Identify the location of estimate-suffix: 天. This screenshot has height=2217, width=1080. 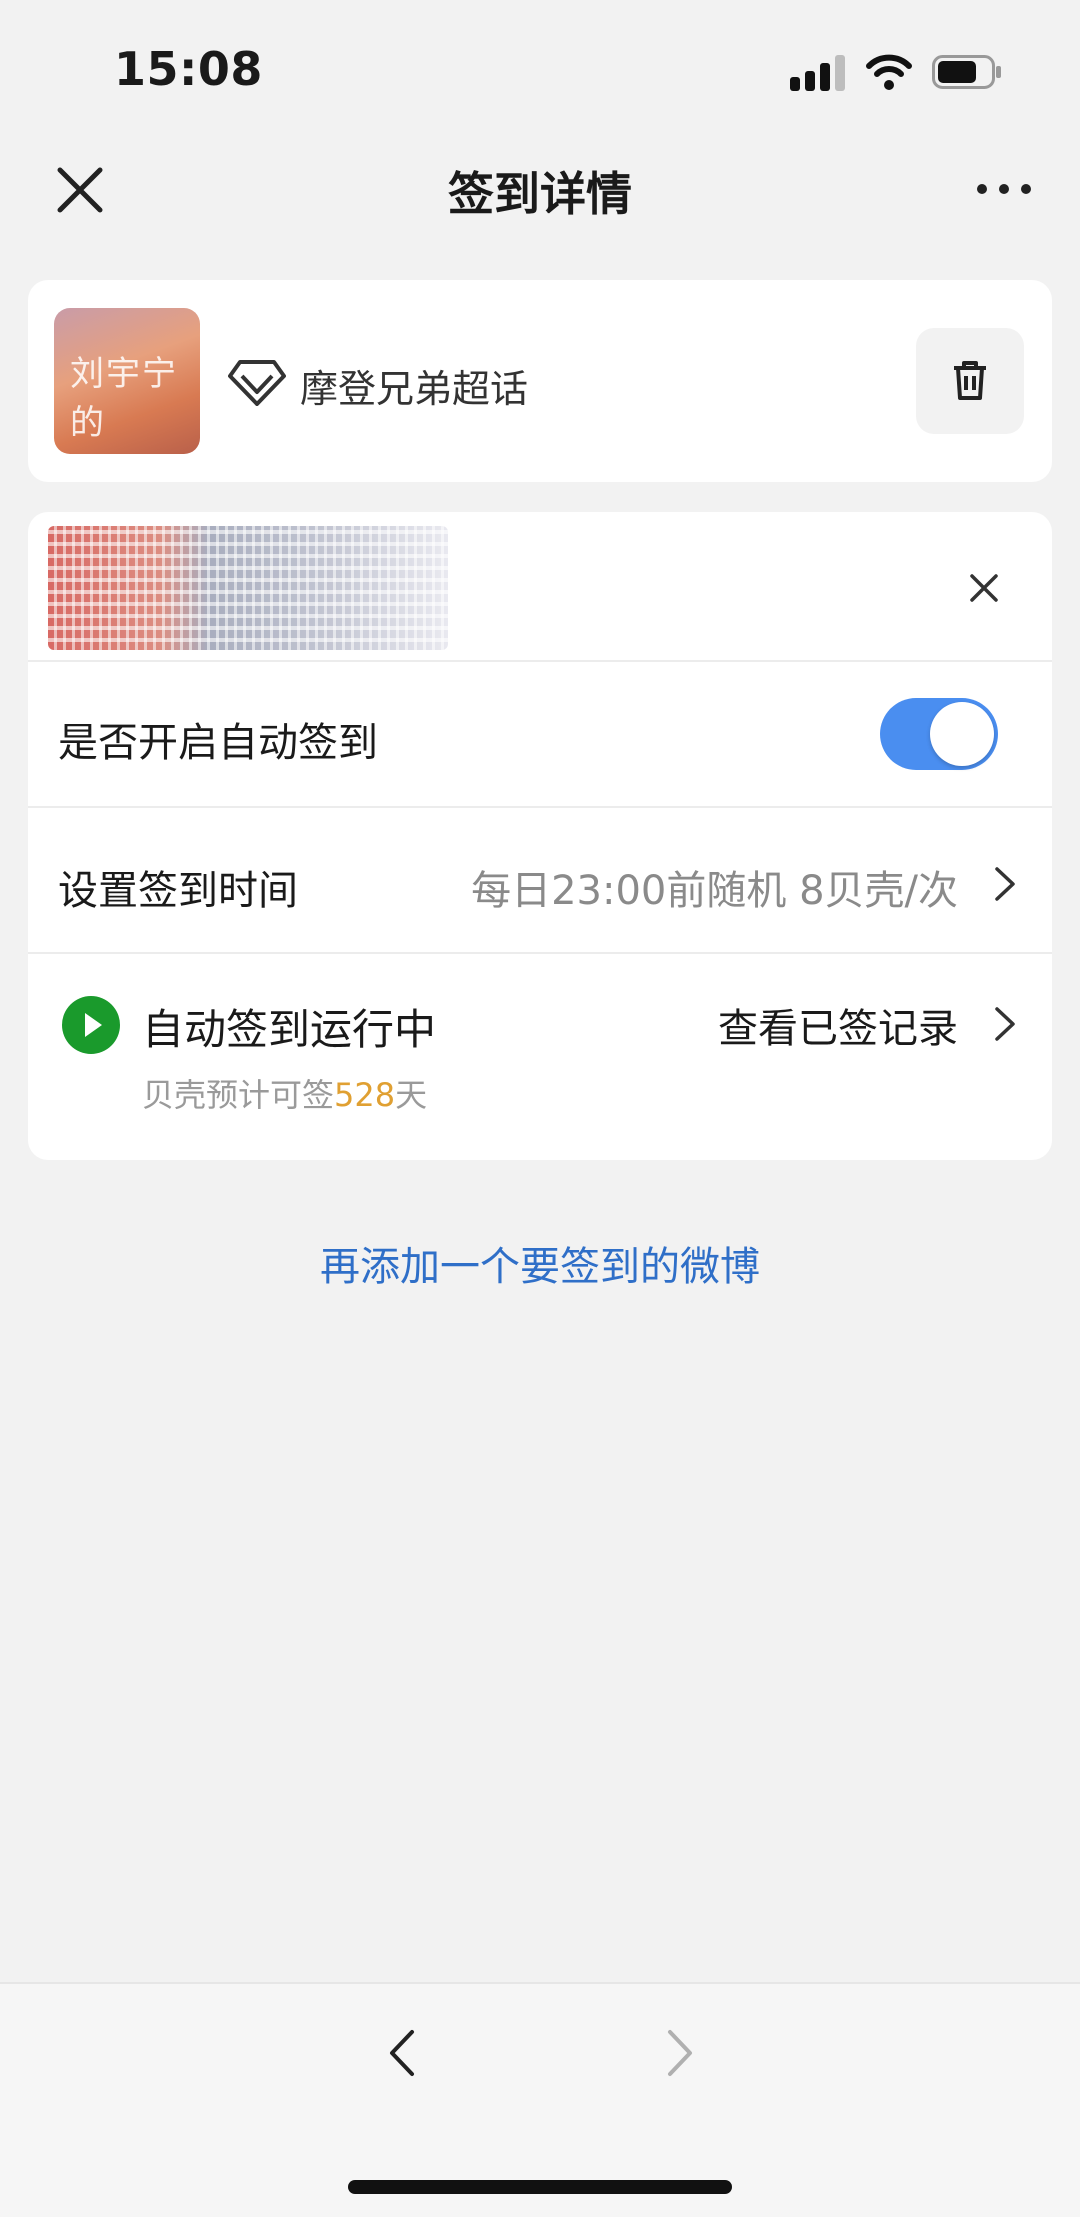
(411, 1095).